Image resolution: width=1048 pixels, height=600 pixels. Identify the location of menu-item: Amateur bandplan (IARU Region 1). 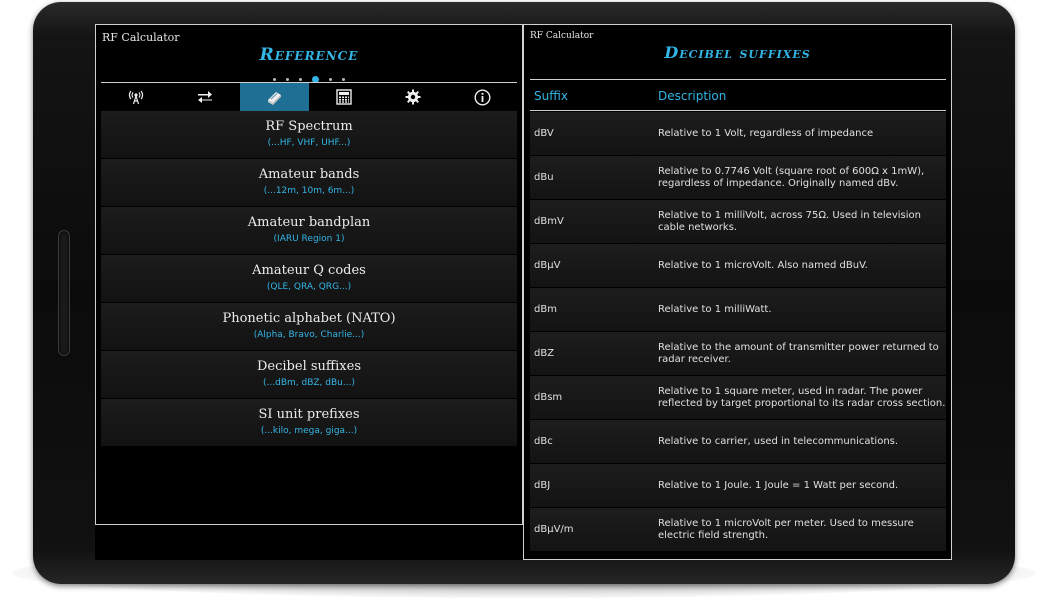
(309, 230).